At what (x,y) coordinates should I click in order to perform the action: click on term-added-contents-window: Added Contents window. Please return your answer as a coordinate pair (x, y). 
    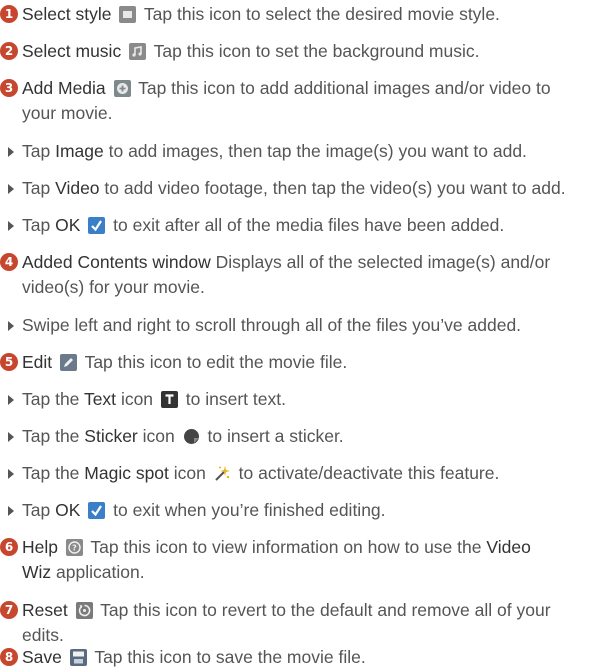
    Looking at the image, I should click on (116, 262).